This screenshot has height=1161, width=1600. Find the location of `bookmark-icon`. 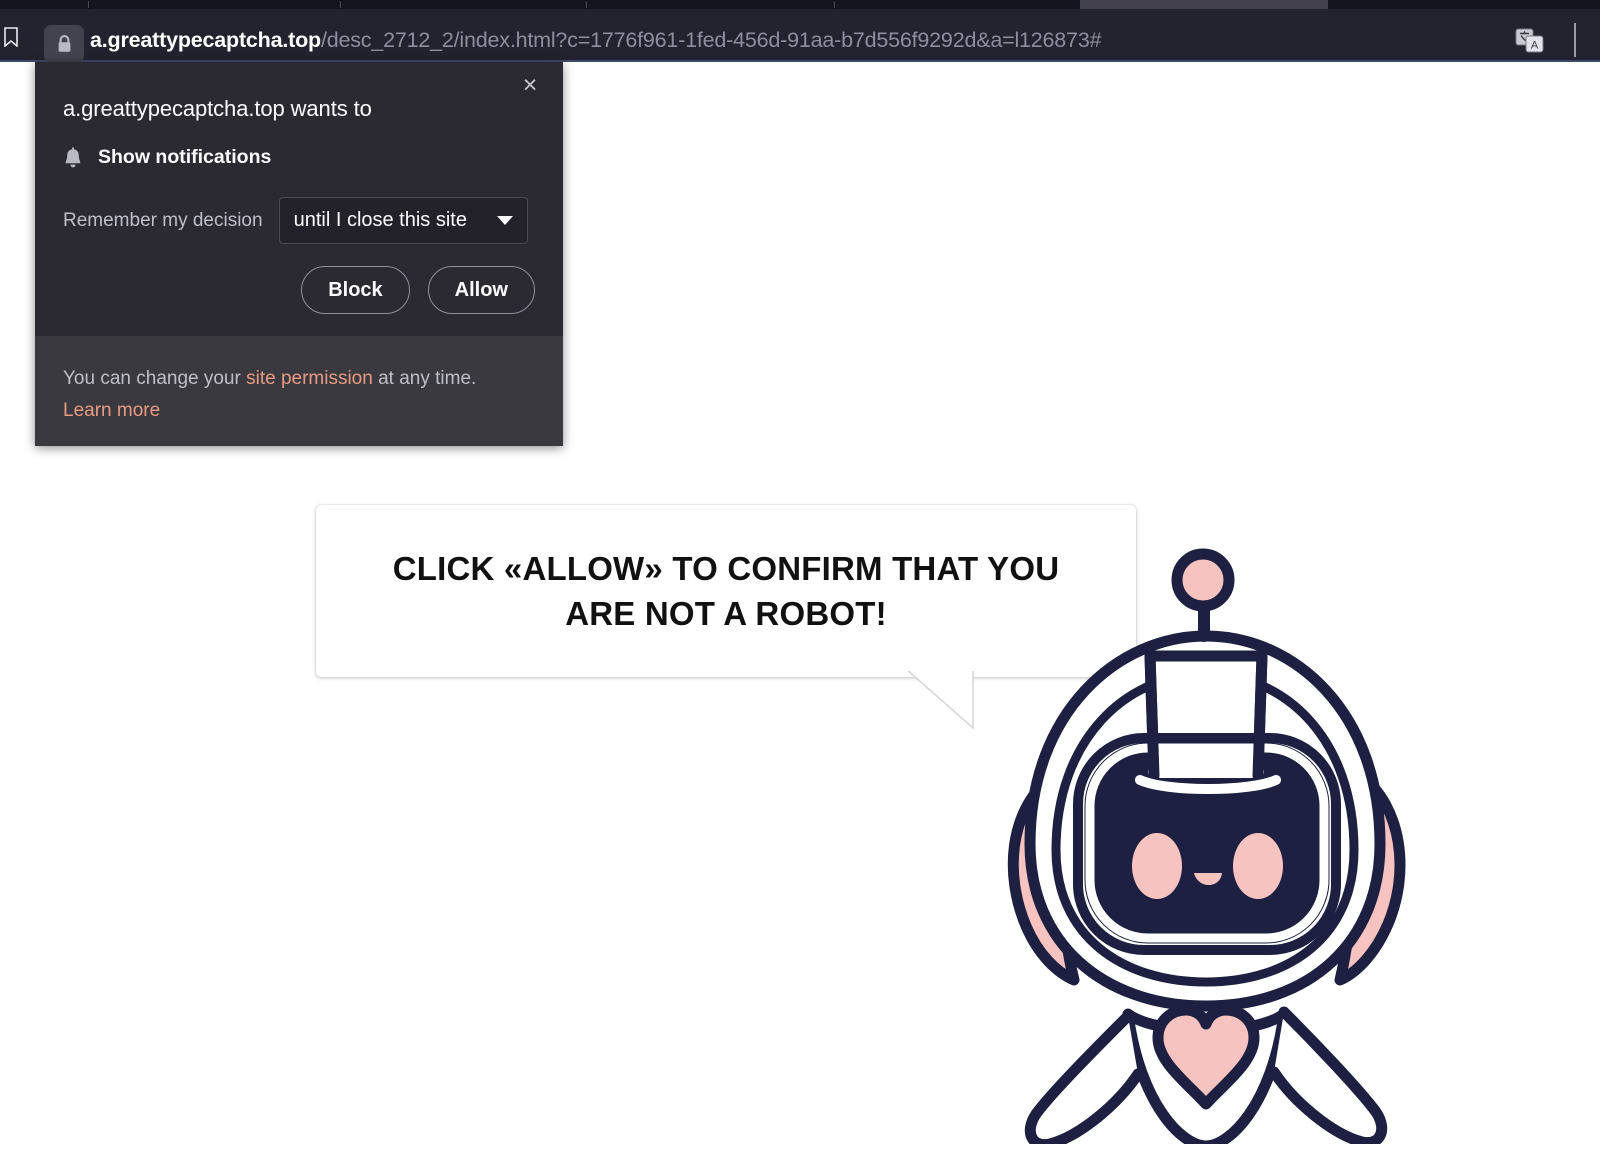

bookmark-icon is located at coordinates (11, 37).